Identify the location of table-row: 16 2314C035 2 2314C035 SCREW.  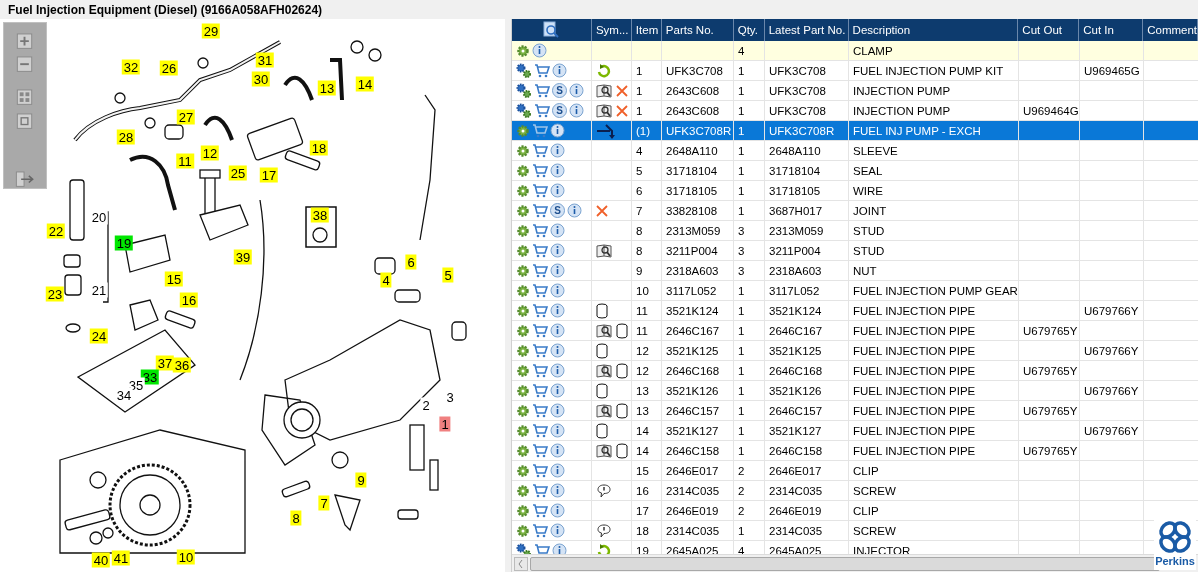
(855, 491).